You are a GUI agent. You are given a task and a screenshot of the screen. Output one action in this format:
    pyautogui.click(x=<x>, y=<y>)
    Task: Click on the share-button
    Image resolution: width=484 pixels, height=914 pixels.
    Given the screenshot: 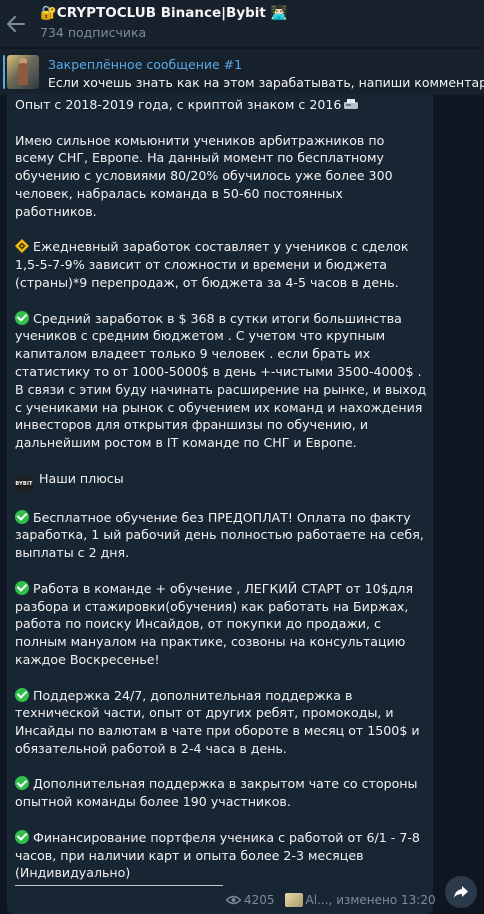 What is the action you would take?
    pyautogui.click(x=461, y=892)
    